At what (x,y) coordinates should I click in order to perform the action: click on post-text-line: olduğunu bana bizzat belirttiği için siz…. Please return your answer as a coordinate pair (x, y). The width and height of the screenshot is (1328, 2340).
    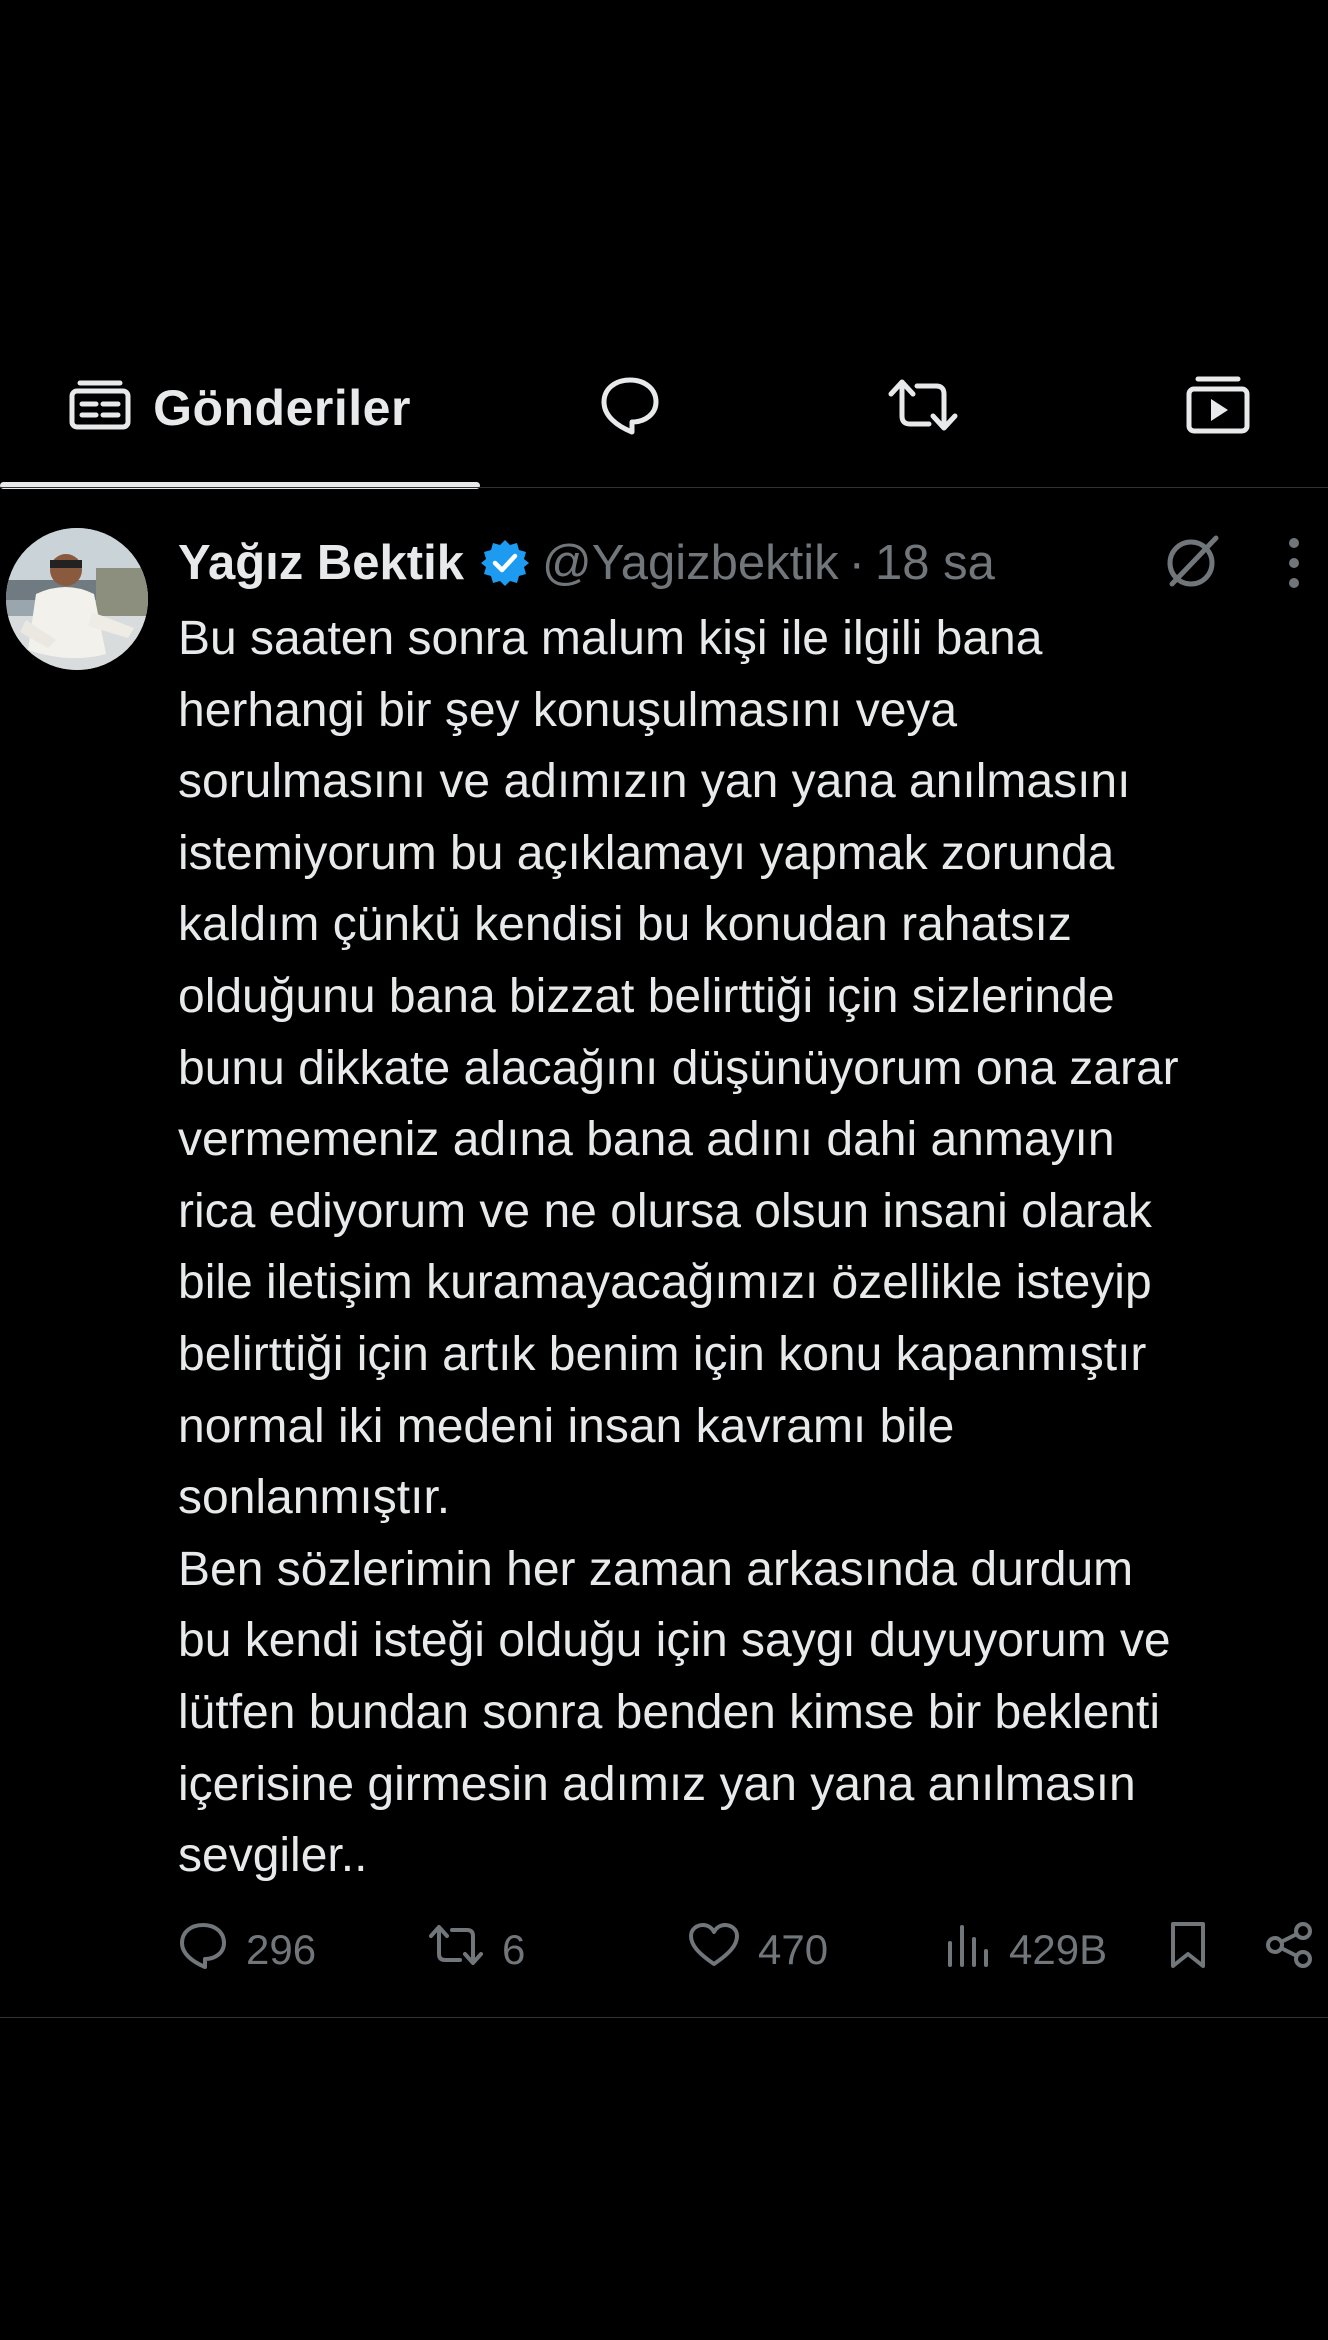
    Looking at the image, I should click on (646, 996).